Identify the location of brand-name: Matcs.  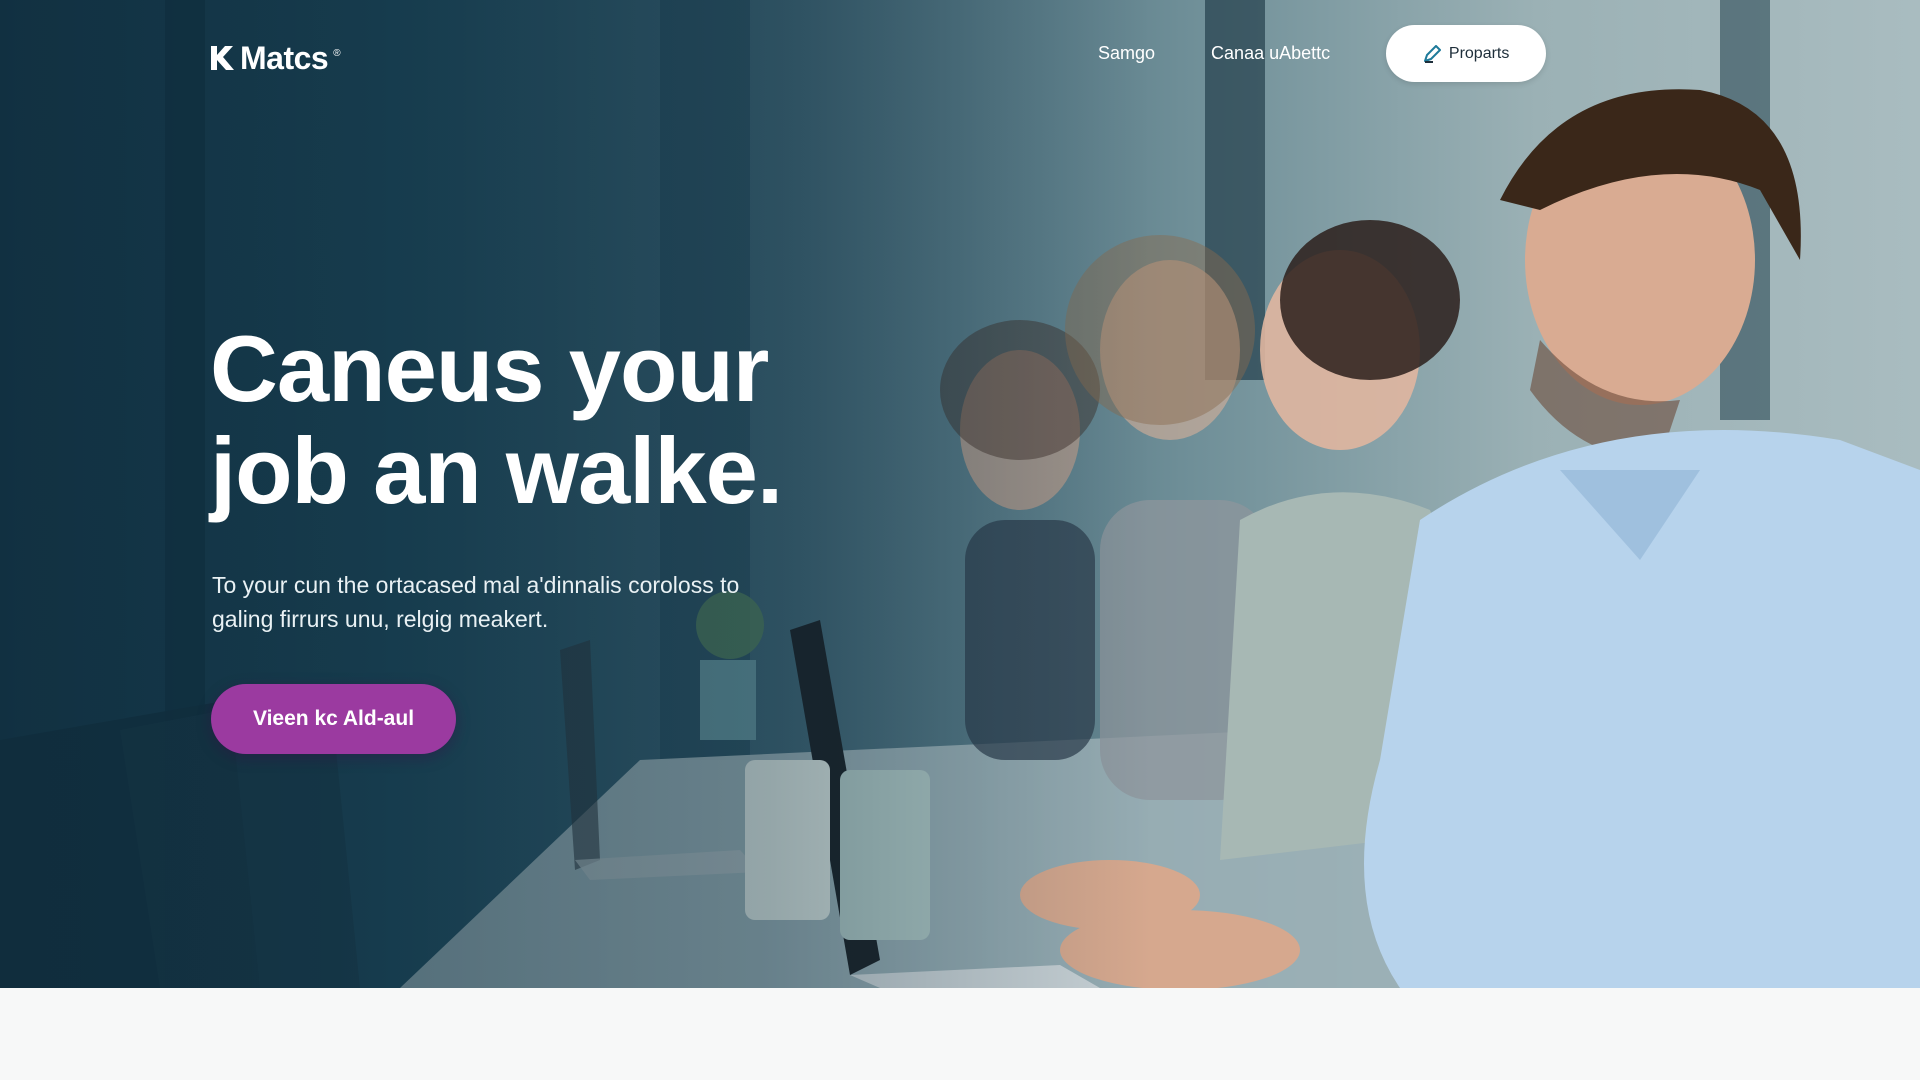
(284, 57).